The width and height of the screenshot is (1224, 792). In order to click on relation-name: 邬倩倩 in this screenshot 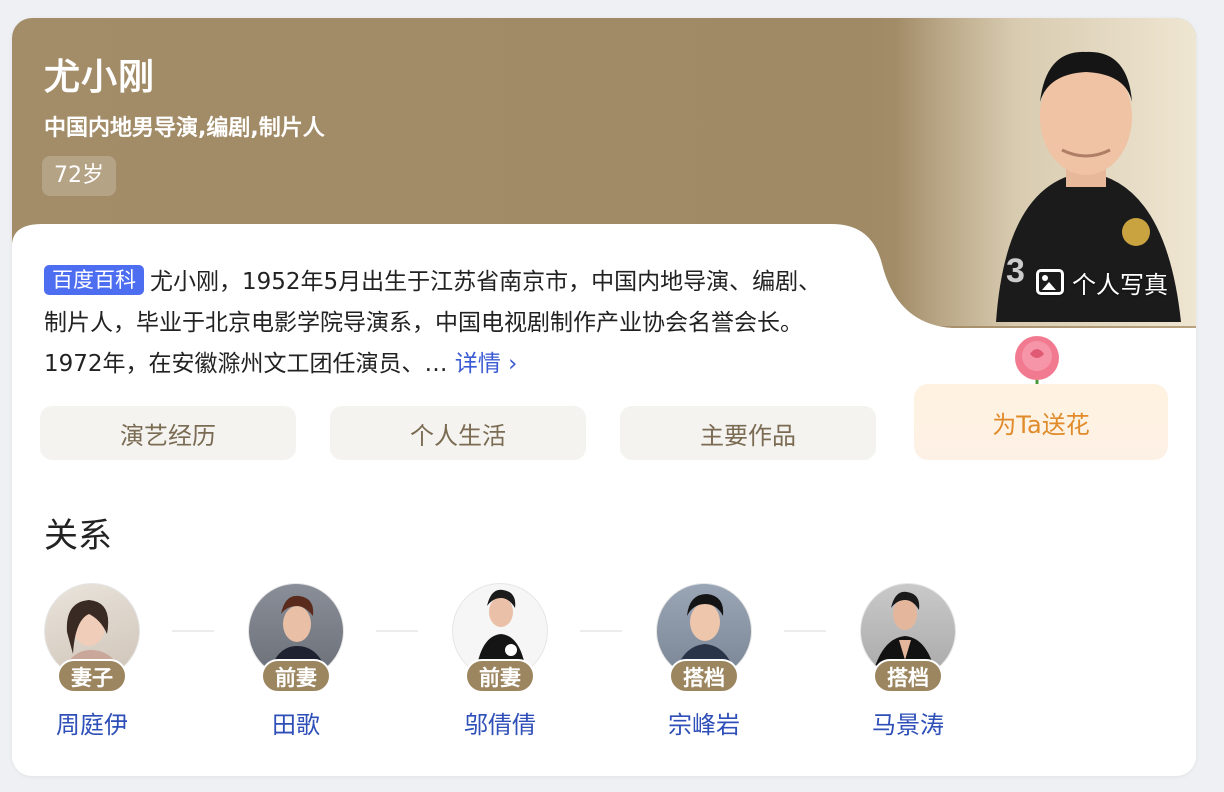, I will do `click(500, 722)`.